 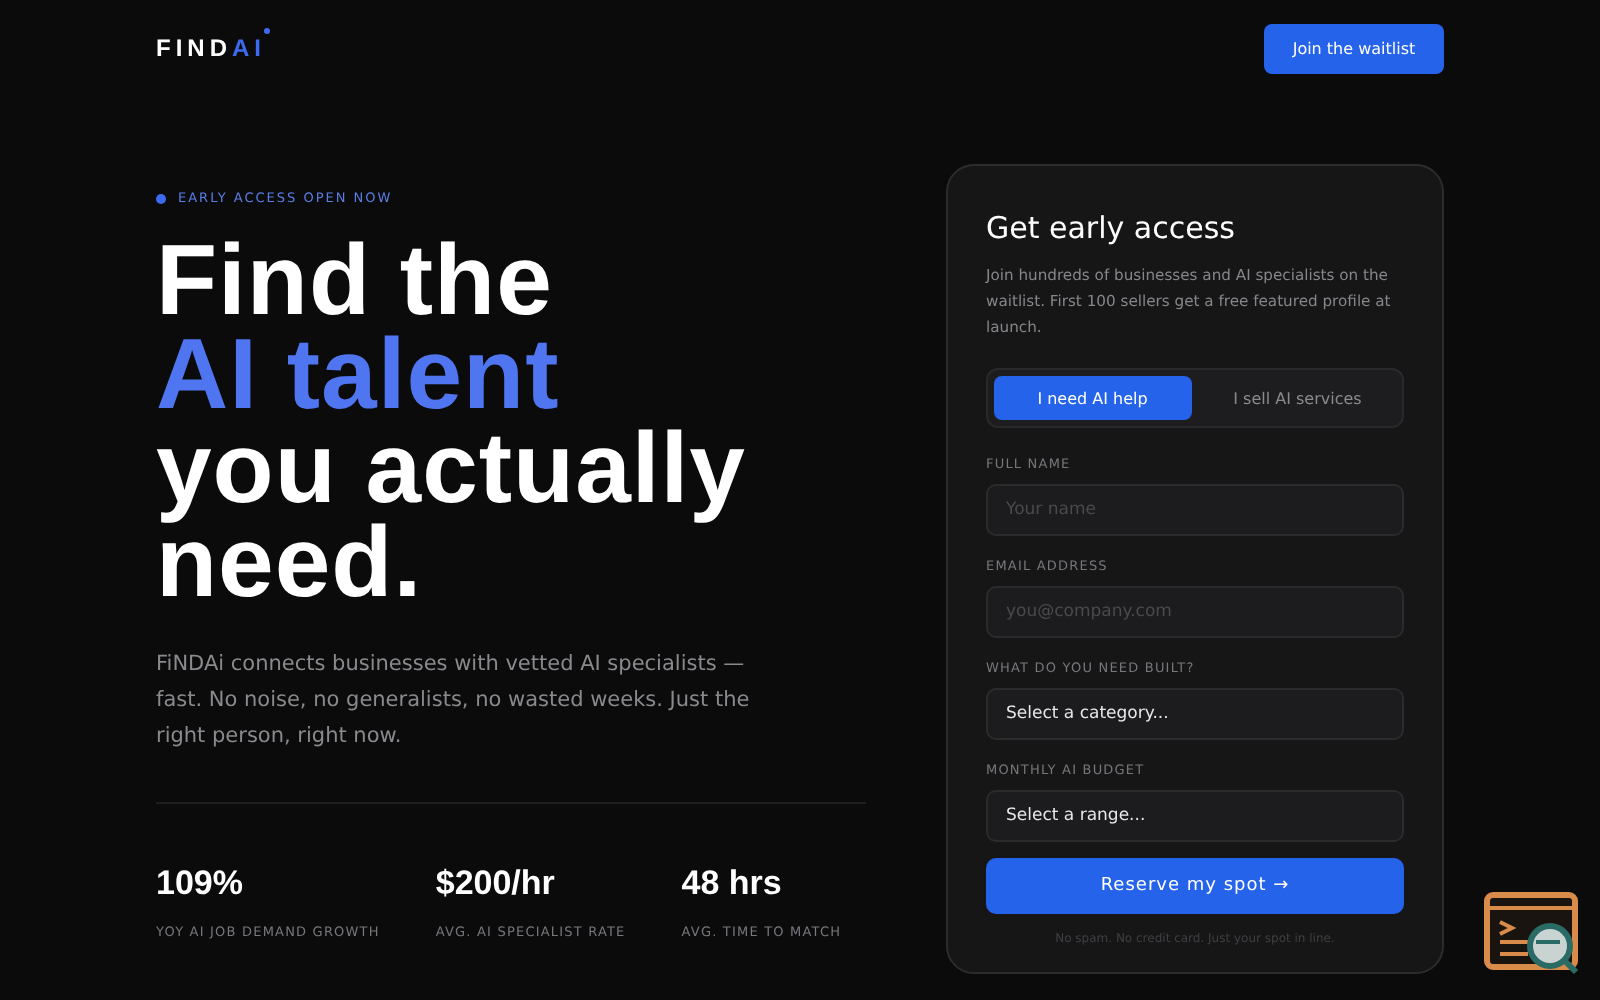 I want to click on reserve-button: Reserve my spot →, so click(x=1195, y=886).